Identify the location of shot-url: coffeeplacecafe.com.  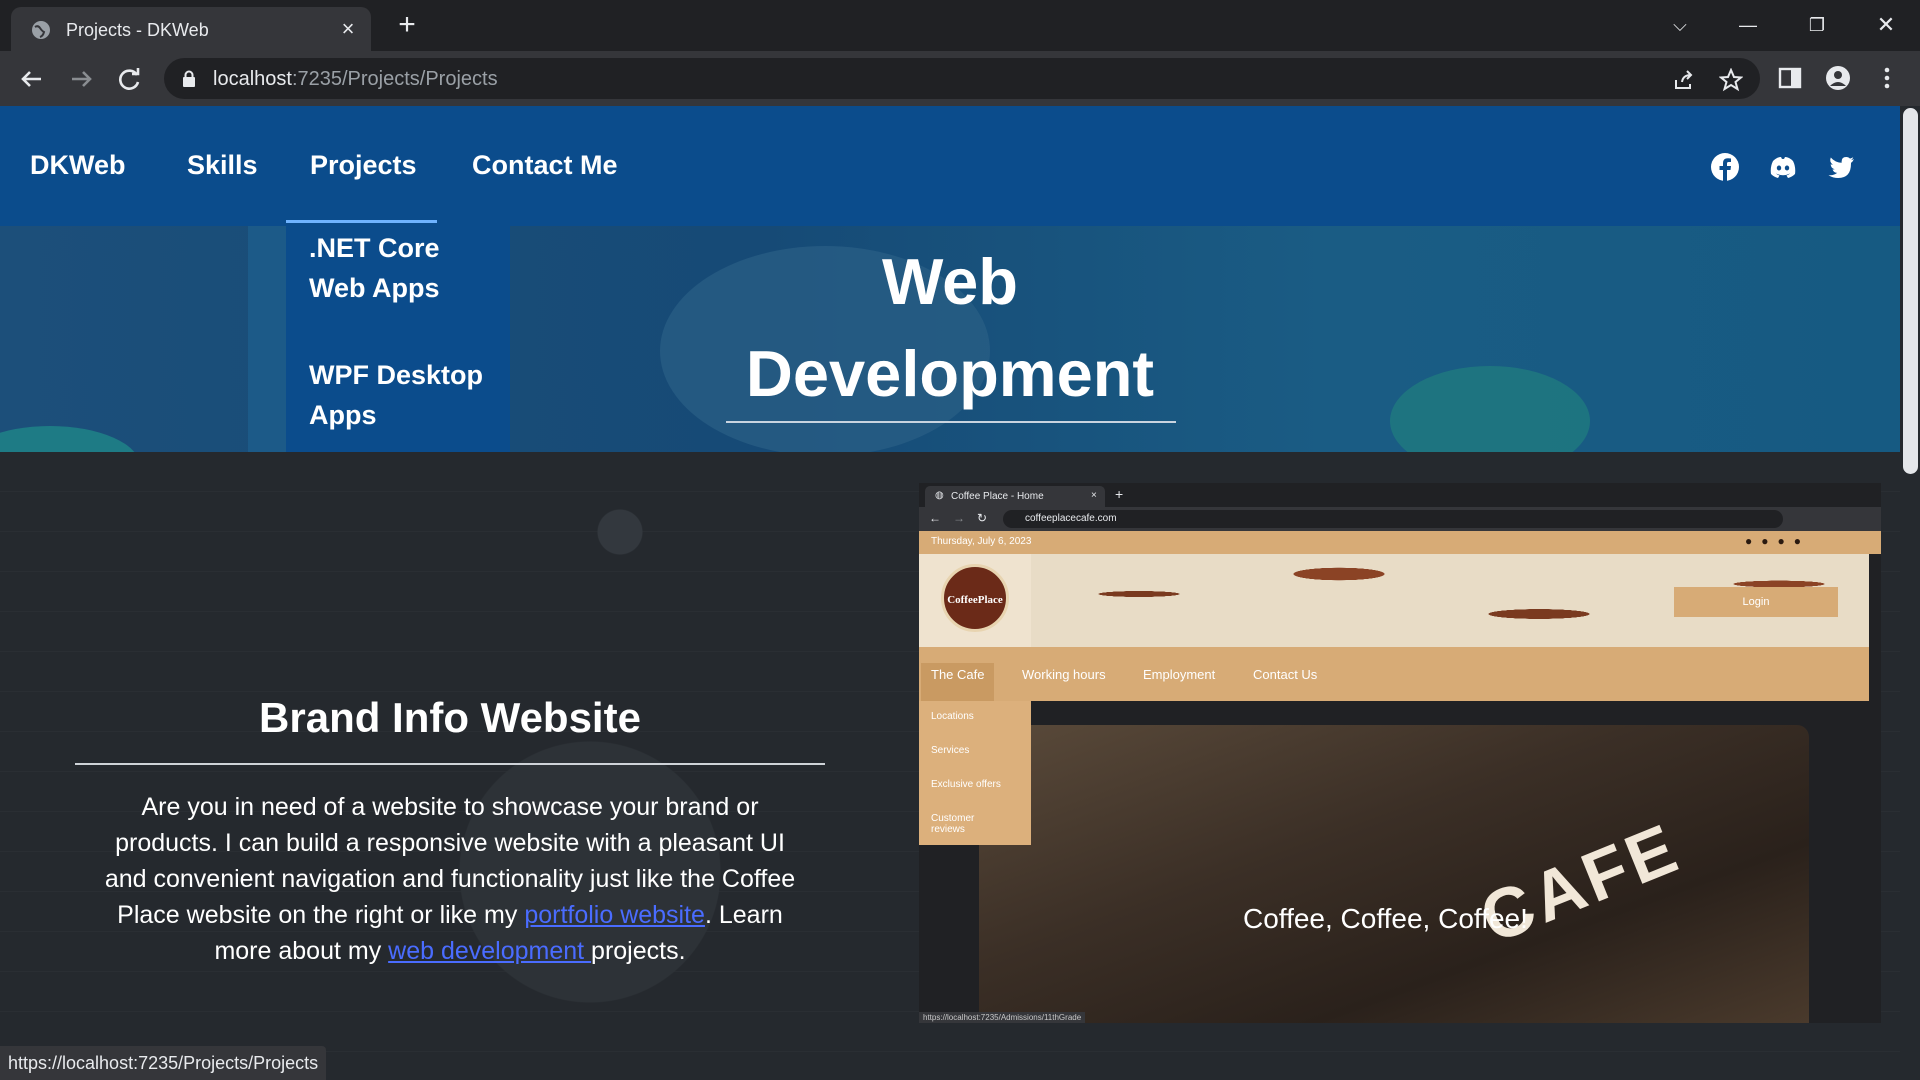
(1071, 518).